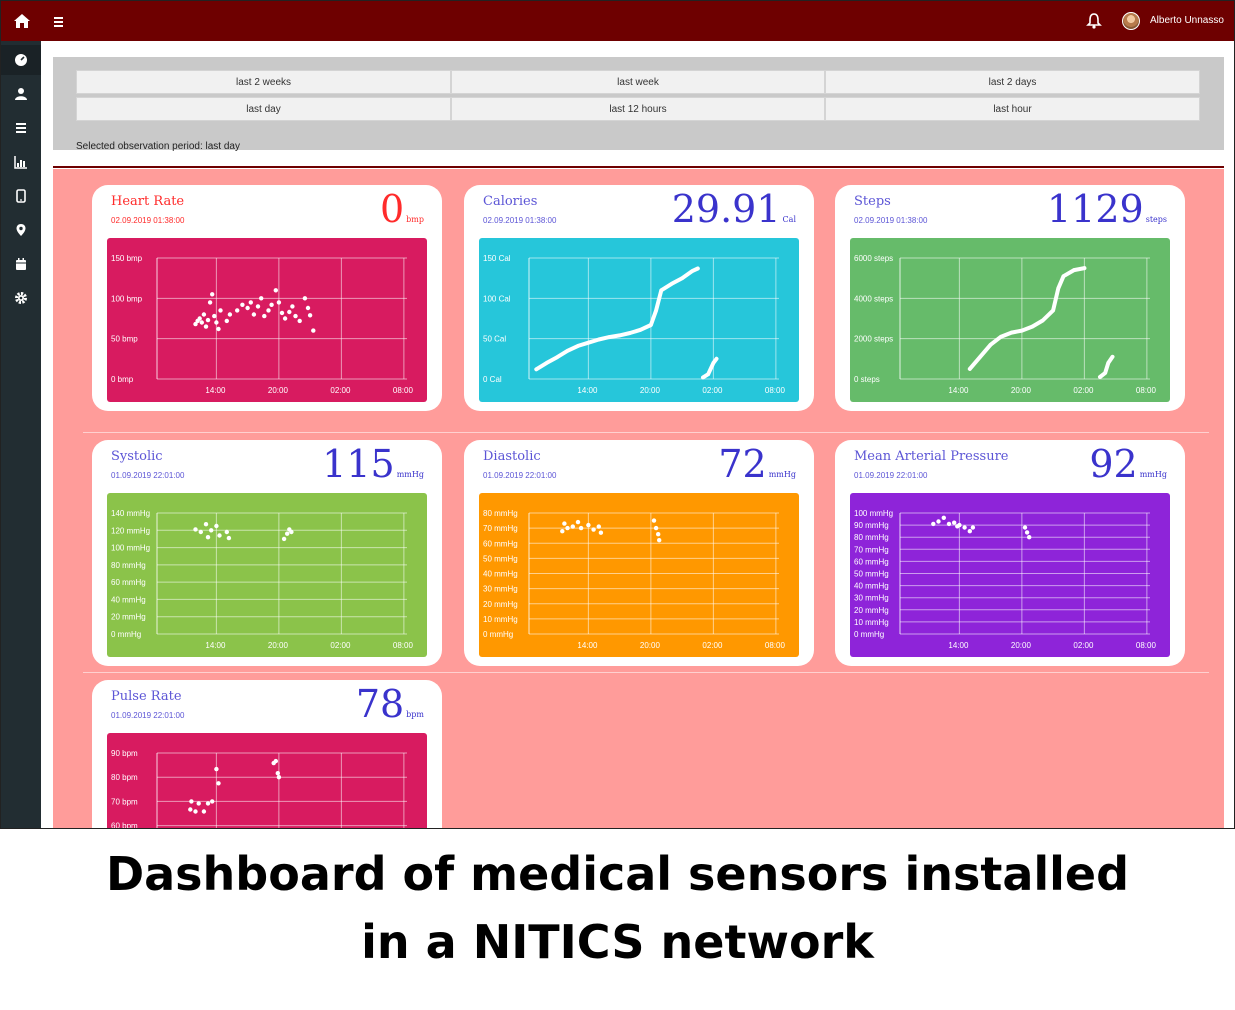 Image resolution: width=1235 pixels, height=1010 pixels. Describe the element at coordinates (22, 21) in the screenshot. I see `home-icon` at that location.